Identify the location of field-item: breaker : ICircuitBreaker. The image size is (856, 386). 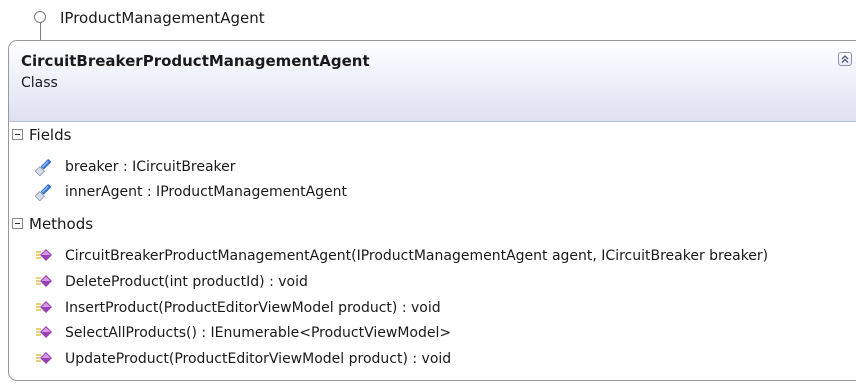
(432, 167).